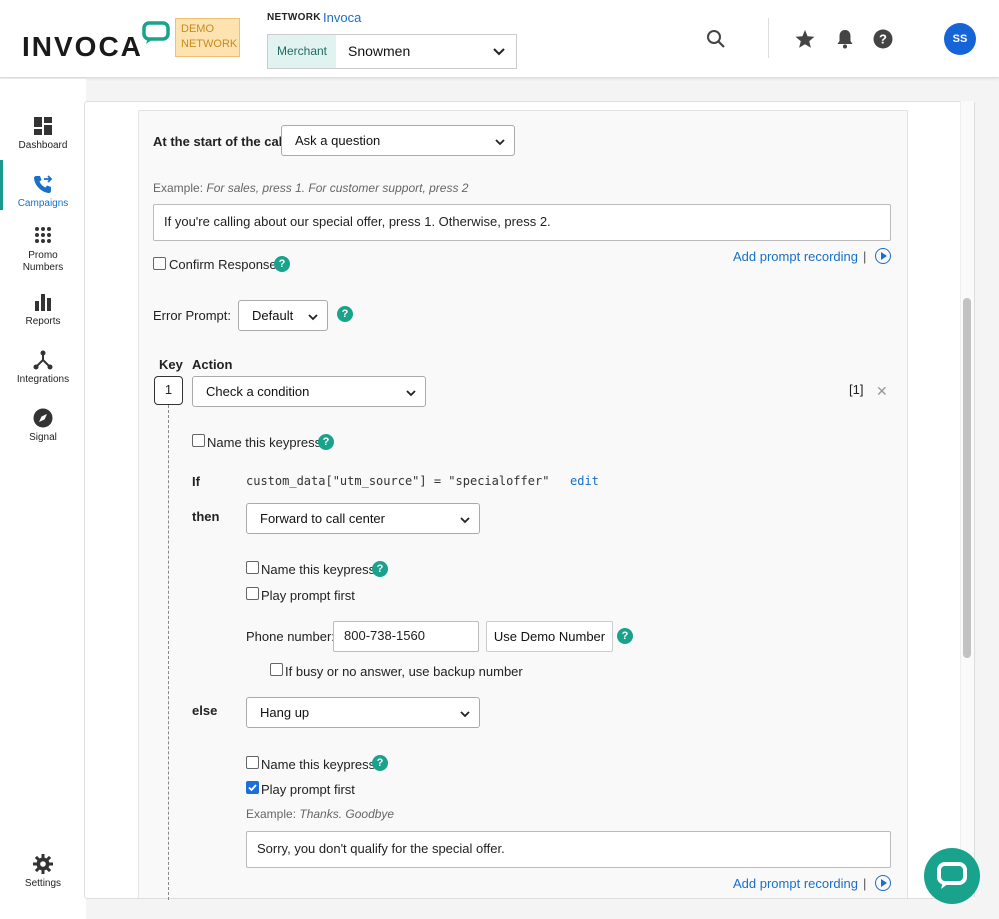  Describe the element at coordinates (43, 367) in the screenshot. I see `sidebar-item-integrations: Integrations` at that location.